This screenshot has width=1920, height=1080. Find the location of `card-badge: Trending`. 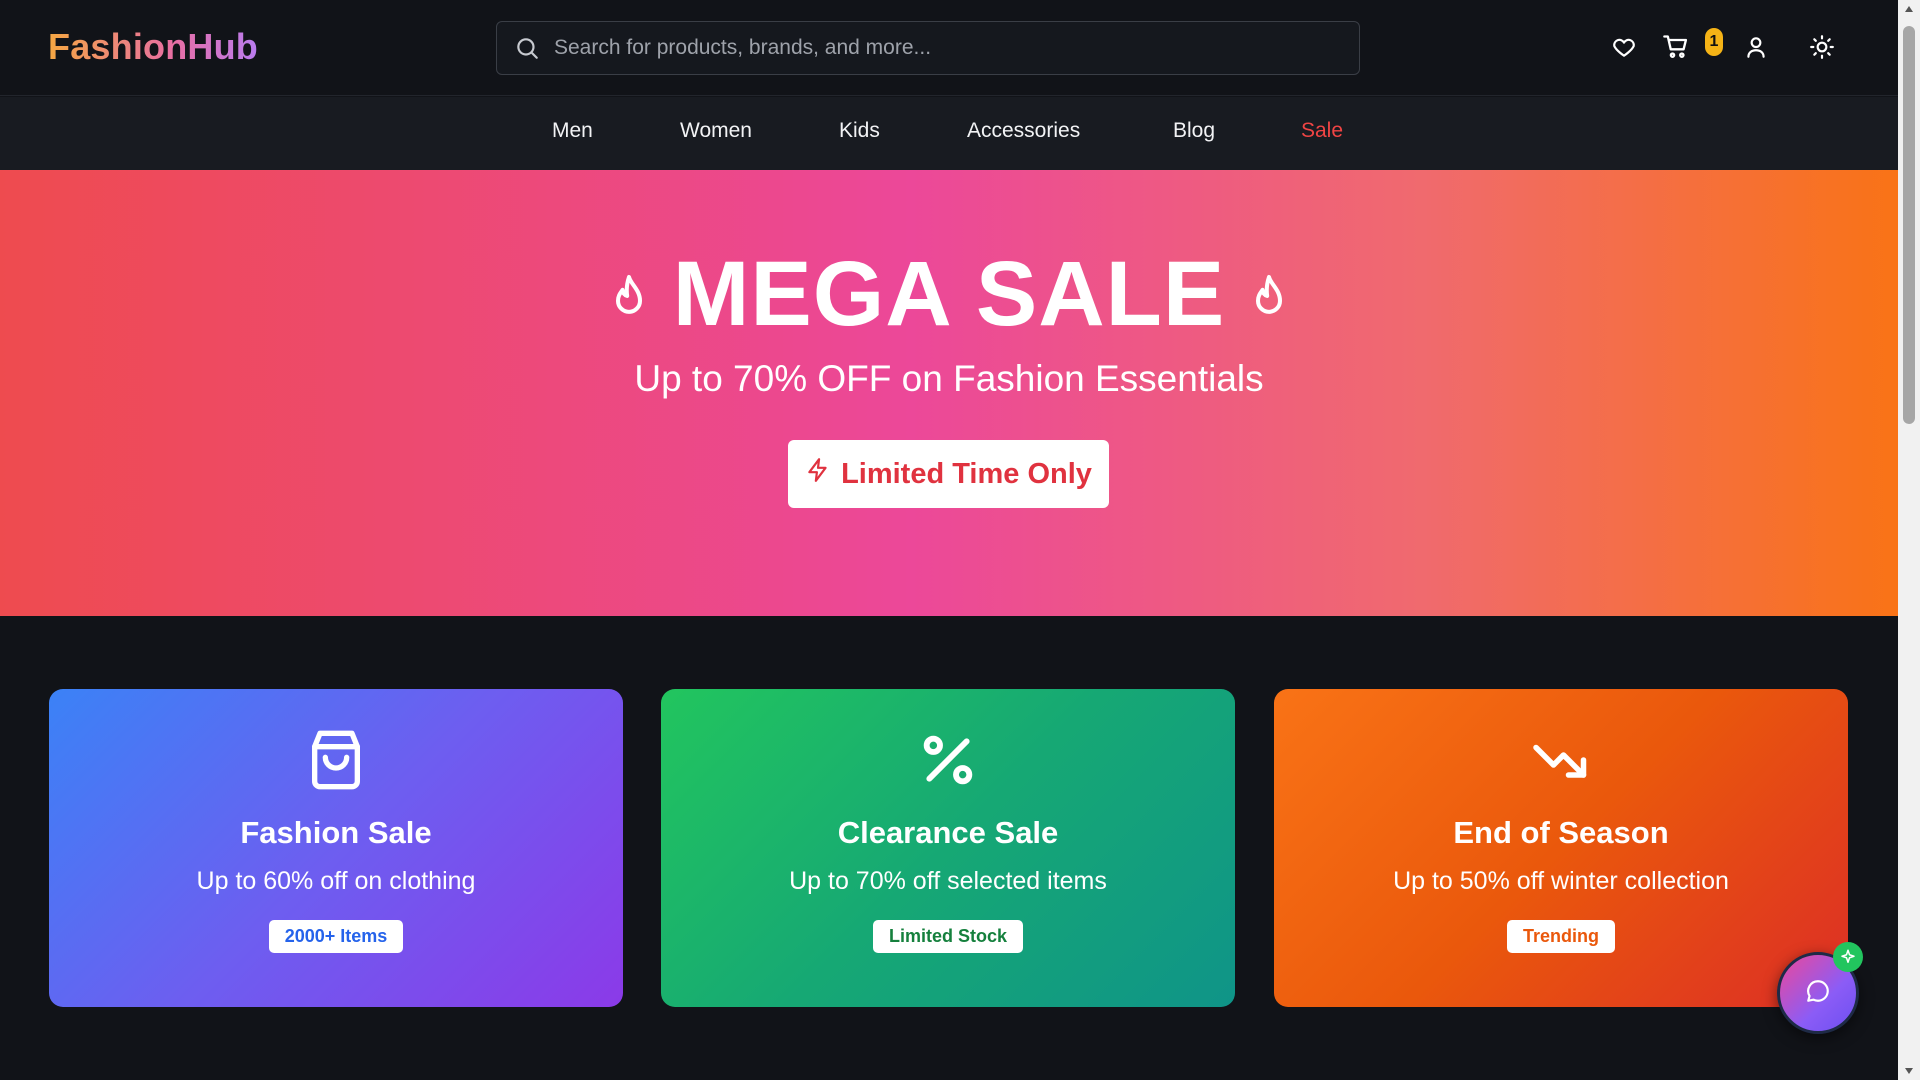

card-badge: Trending is located at coordinates (1561, 936).